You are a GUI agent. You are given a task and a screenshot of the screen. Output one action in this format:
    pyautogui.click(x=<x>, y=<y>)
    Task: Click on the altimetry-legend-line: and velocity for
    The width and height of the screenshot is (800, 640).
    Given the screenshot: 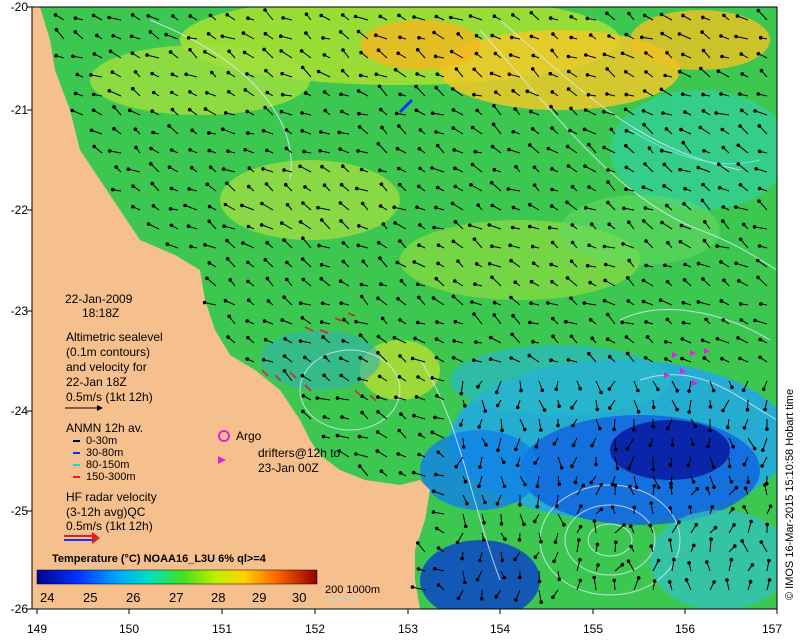 What is the action you would take?
    pyautogui.click(x=106, y=367)
    